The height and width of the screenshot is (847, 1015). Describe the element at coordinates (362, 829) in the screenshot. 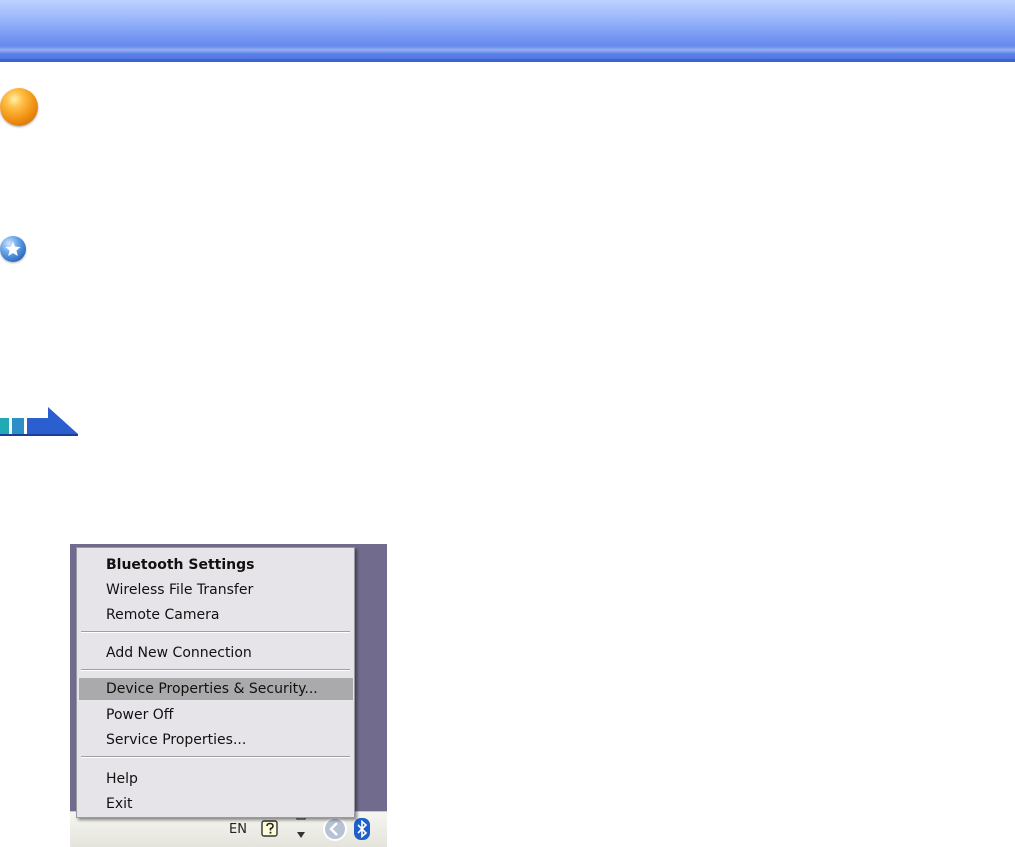

I see `bluetooth-icon` at that location.